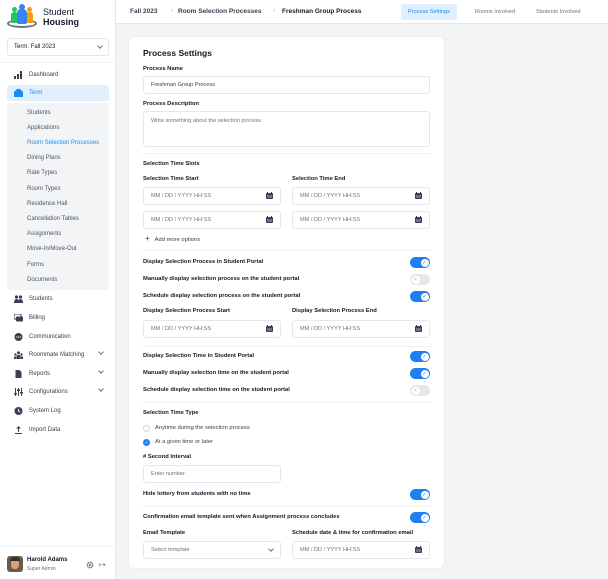 This screenshot has height=579, width=608. Describe the element at coordinates (58, 47) in the screenshot. I see `term-select: Term: Fall 2023` at that location.